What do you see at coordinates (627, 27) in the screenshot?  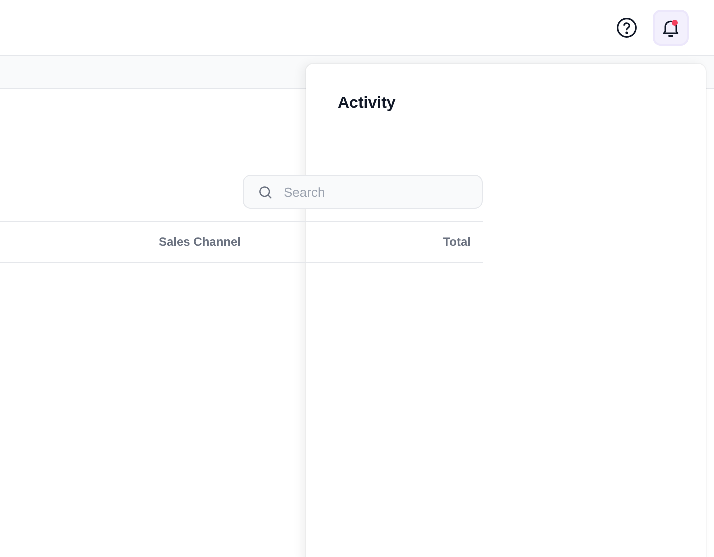 I see `help-icon` at bounding box center [627, 27].